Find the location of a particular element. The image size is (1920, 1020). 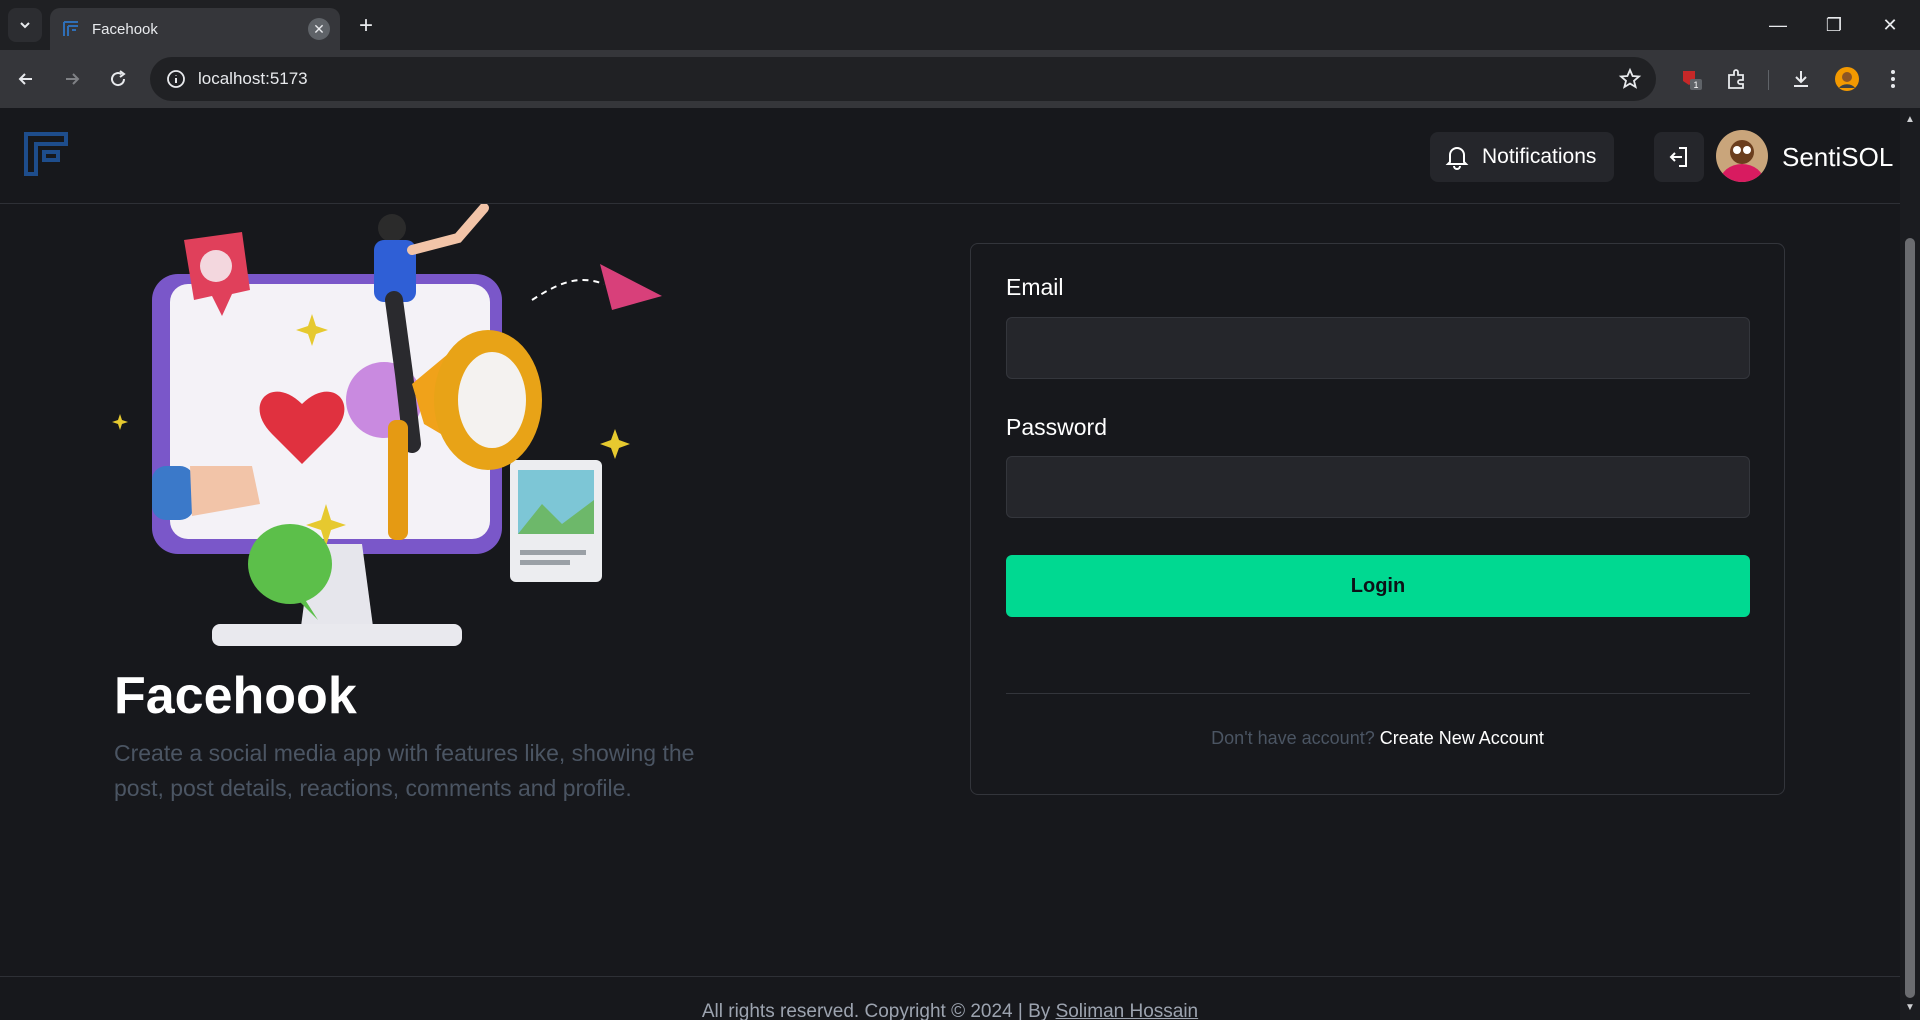

browser-toolbar: localhost:5173 1 is located at coordinates (960, 79).